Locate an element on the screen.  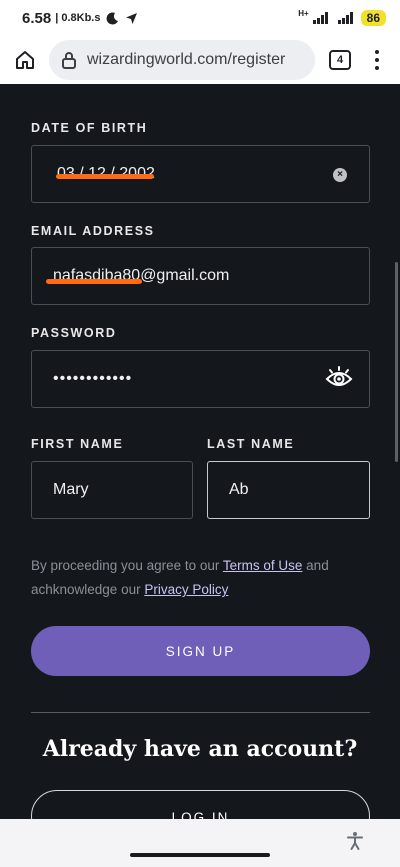
network-speed: 0.8Kb.s is located at coordinates (81, 18).